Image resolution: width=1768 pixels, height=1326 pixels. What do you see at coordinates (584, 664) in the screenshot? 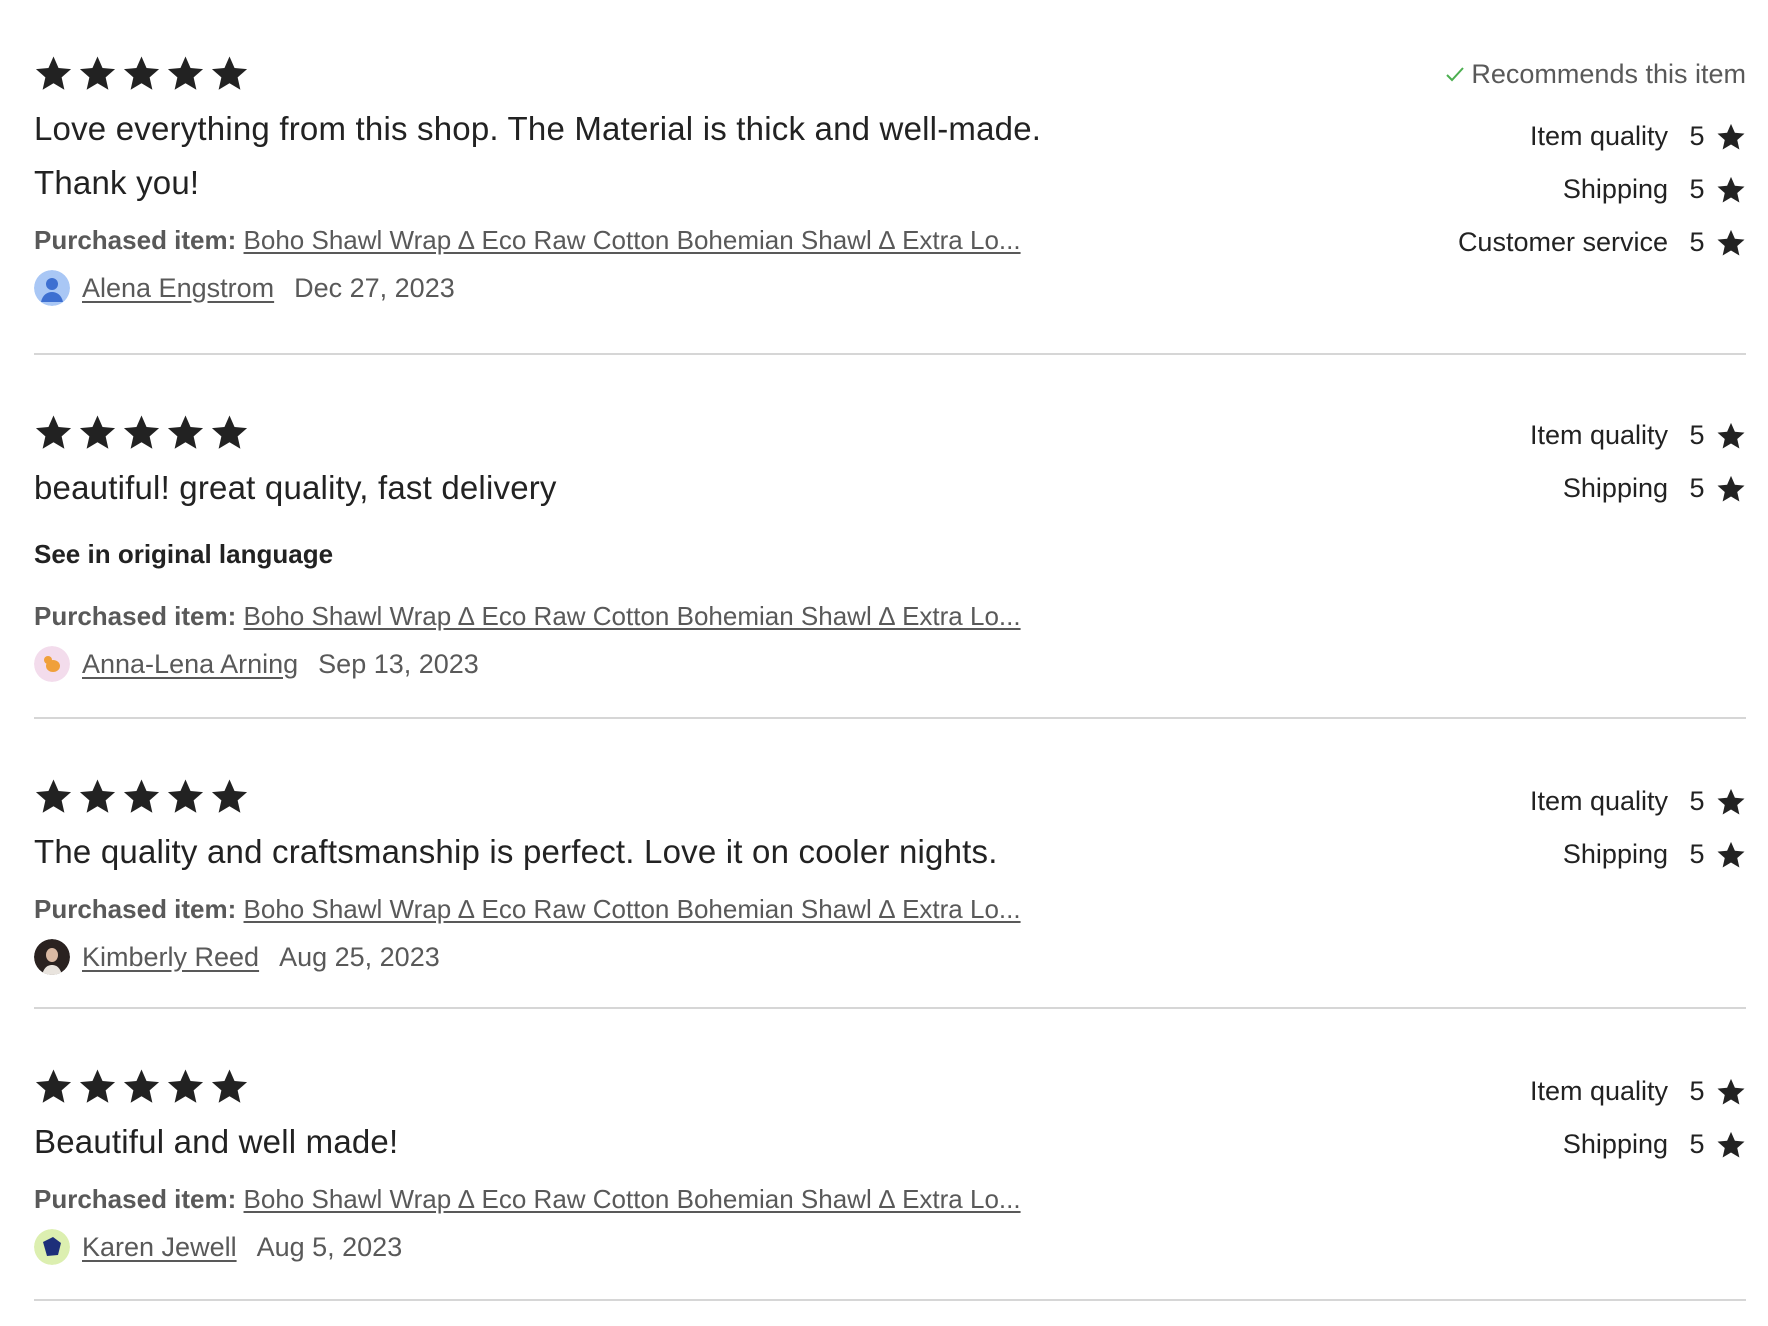
I see `review-meta: Anna-Lena Arning Sep 13, 2023` at bounding box center [584, 664].